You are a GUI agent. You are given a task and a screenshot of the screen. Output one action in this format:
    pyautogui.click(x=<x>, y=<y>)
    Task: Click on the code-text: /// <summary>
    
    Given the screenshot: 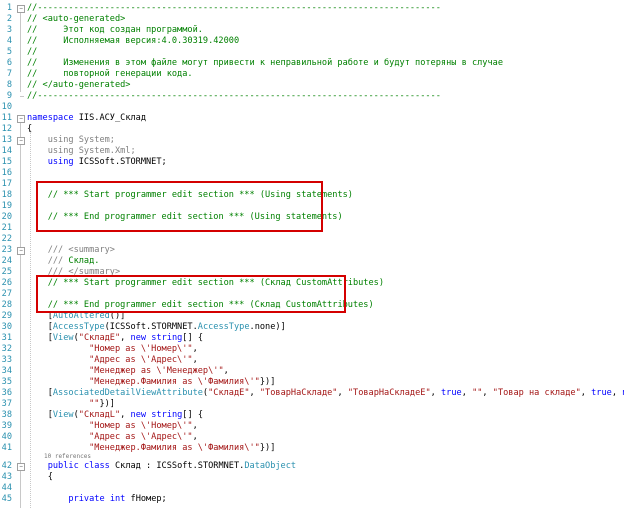 What is the action you would take?
    pyautogui.click(x=71, y=250)
    